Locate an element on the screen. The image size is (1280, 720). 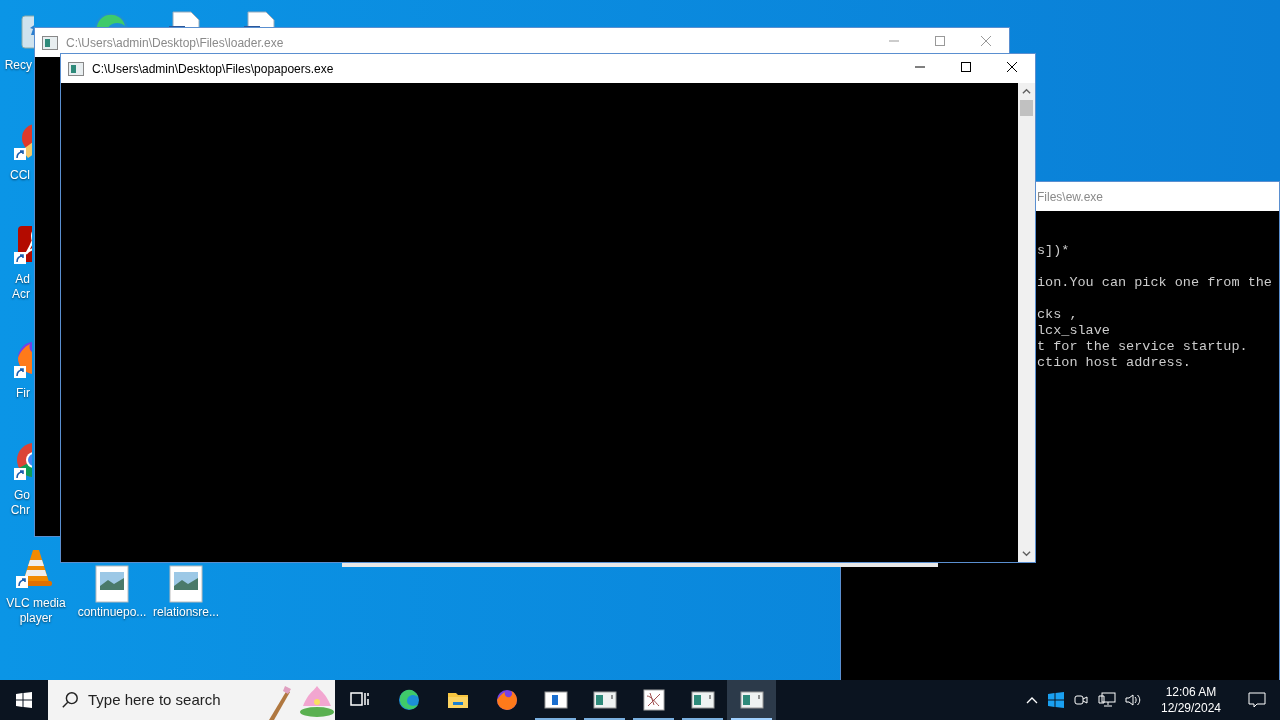
search-field: Type here to search is located at coordinates (173, 700).